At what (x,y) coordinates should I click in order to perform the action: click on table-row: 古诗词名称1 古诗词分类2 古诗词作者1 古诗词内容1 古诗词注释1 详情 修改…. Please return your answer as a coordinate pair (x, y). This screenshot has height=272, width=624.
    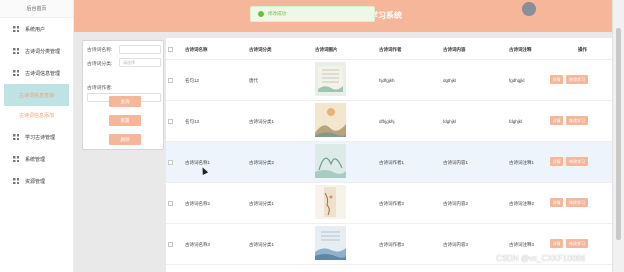
    Looking at the image, I should click on (389, 162).